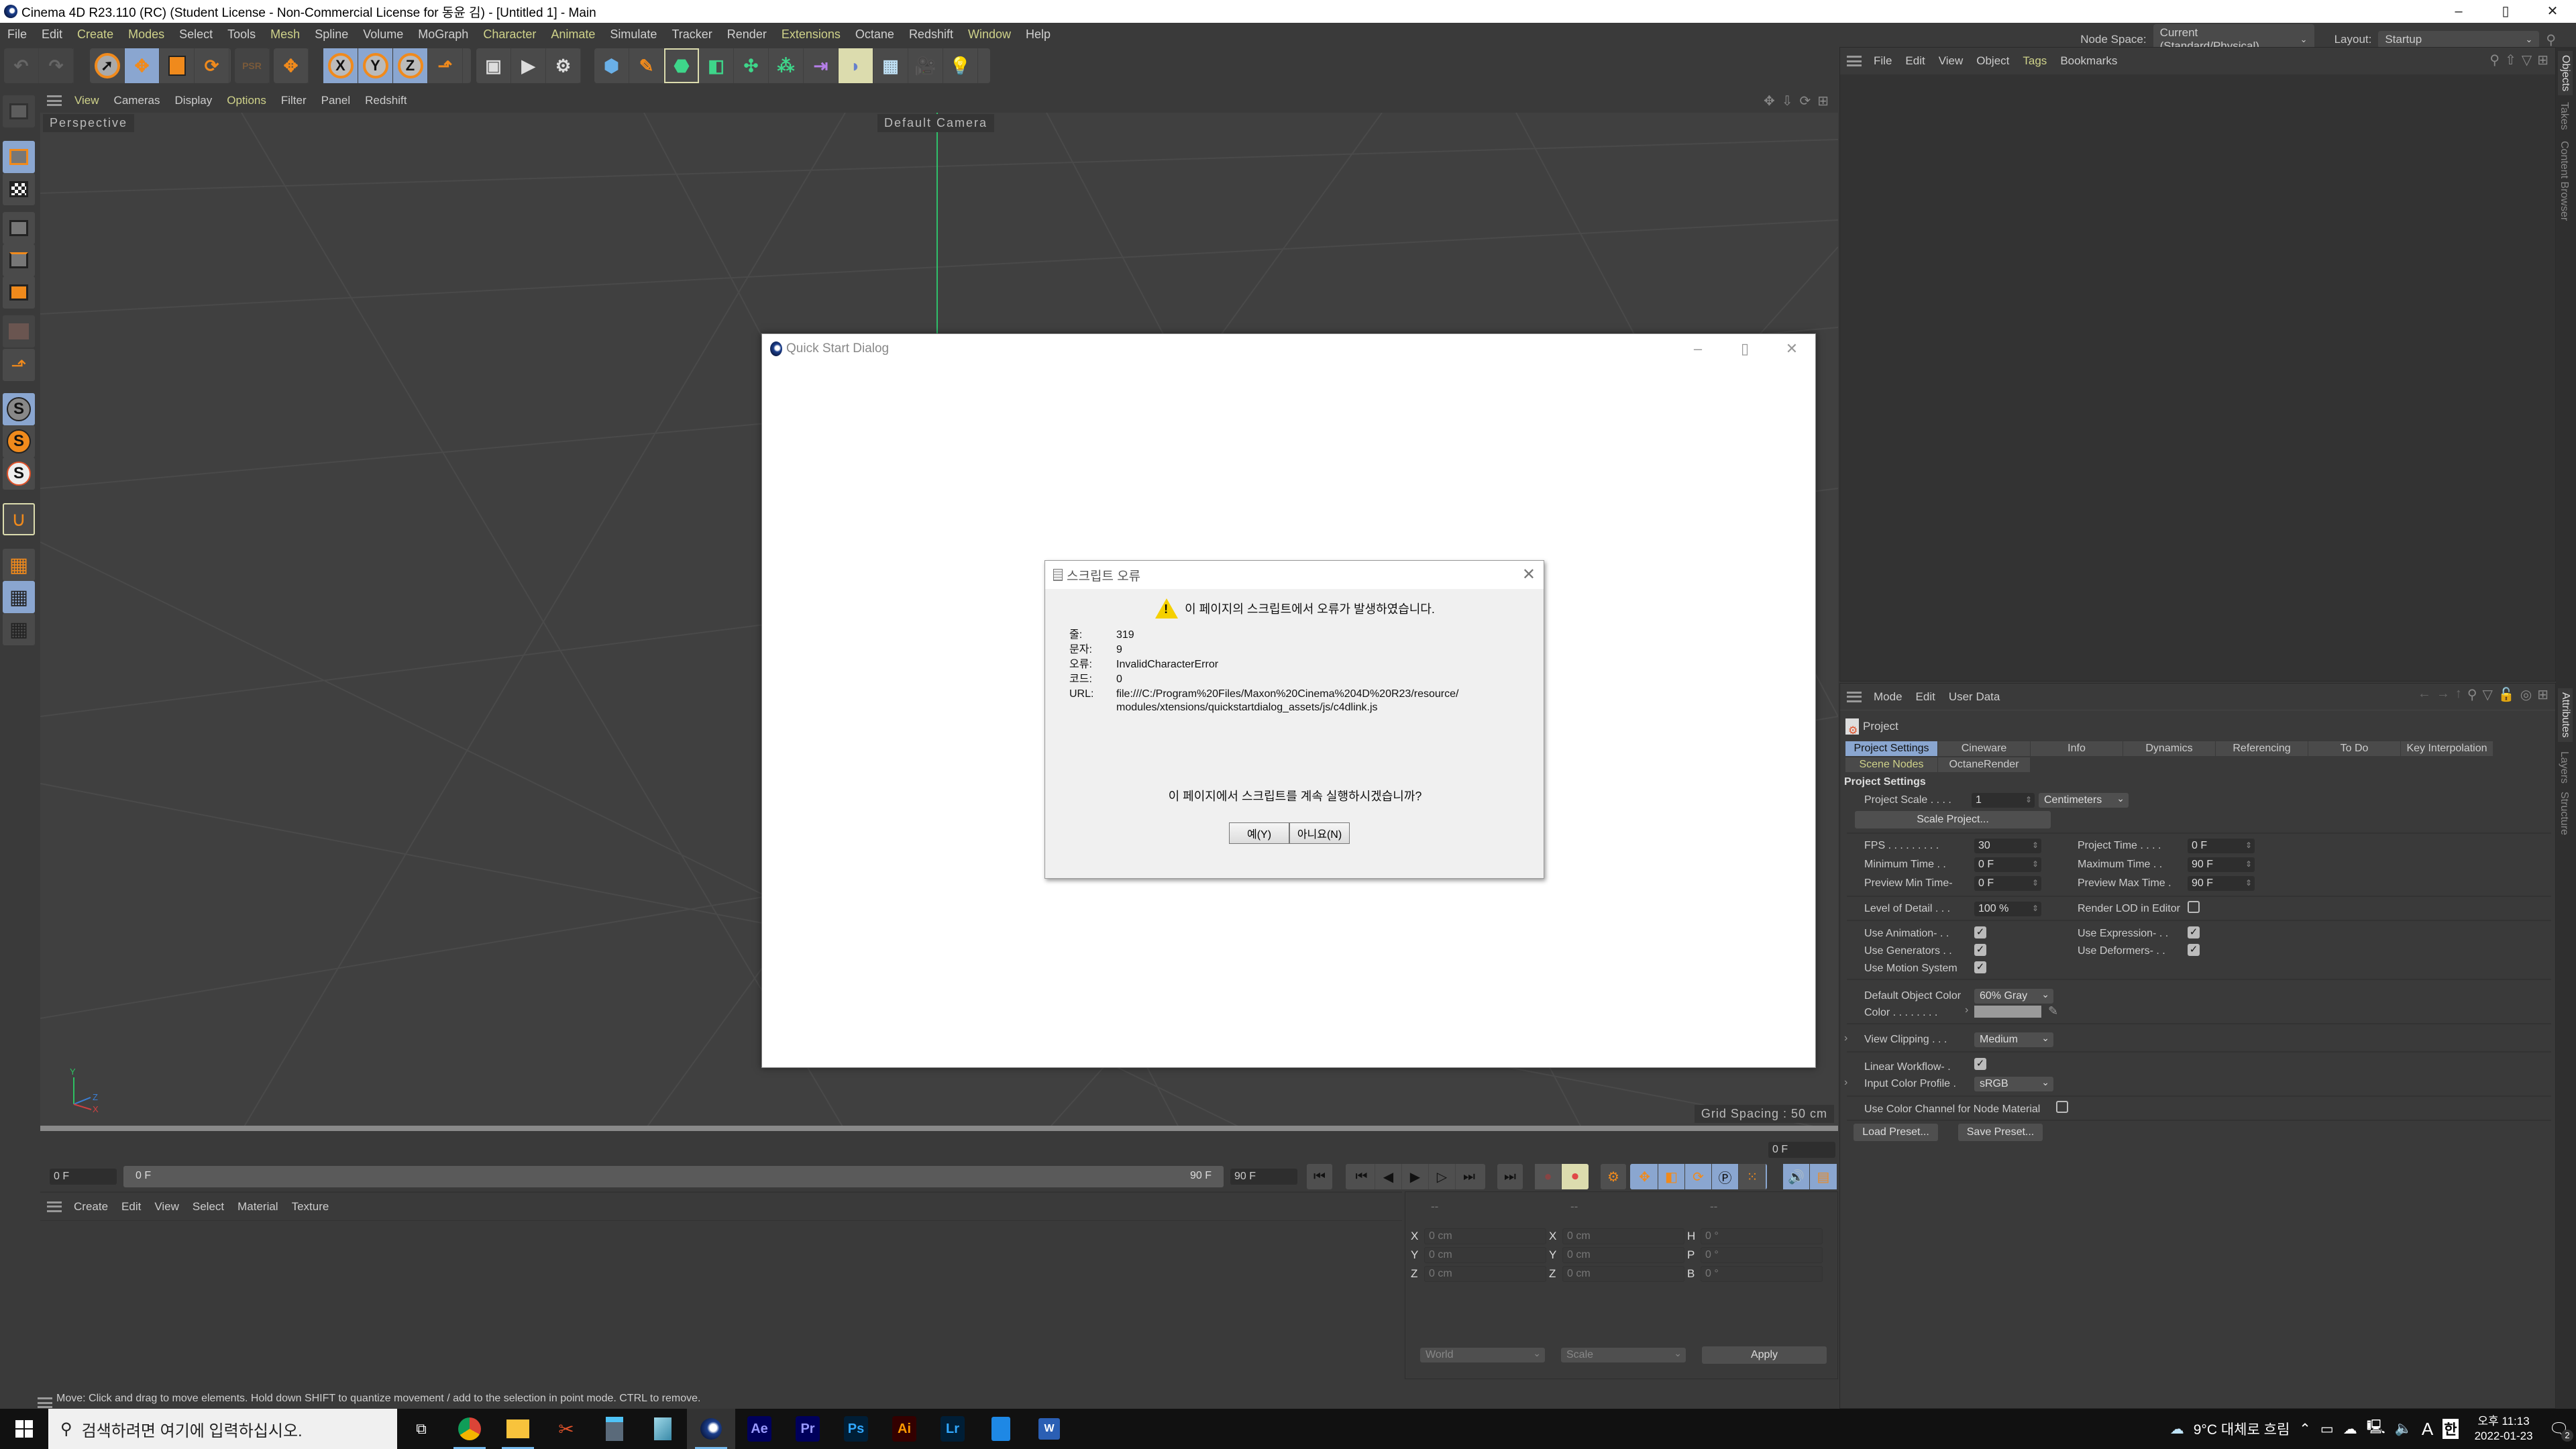 The image size is (2576, 1449). What do you see at coordinates (681, 65) in the screenshot?
I see `subdivision-icon: ⬣` at bounding box center [681, 65].